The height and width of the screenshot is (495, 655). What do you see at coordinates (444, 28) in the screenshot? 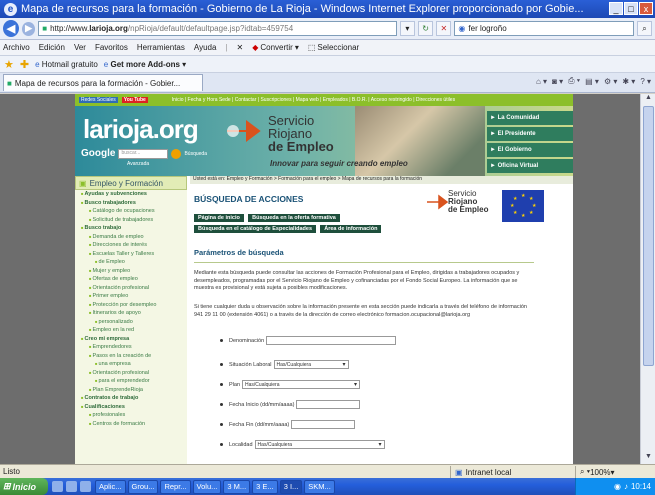
I see `stop-button: ✕` at bounding box center [444, 28].